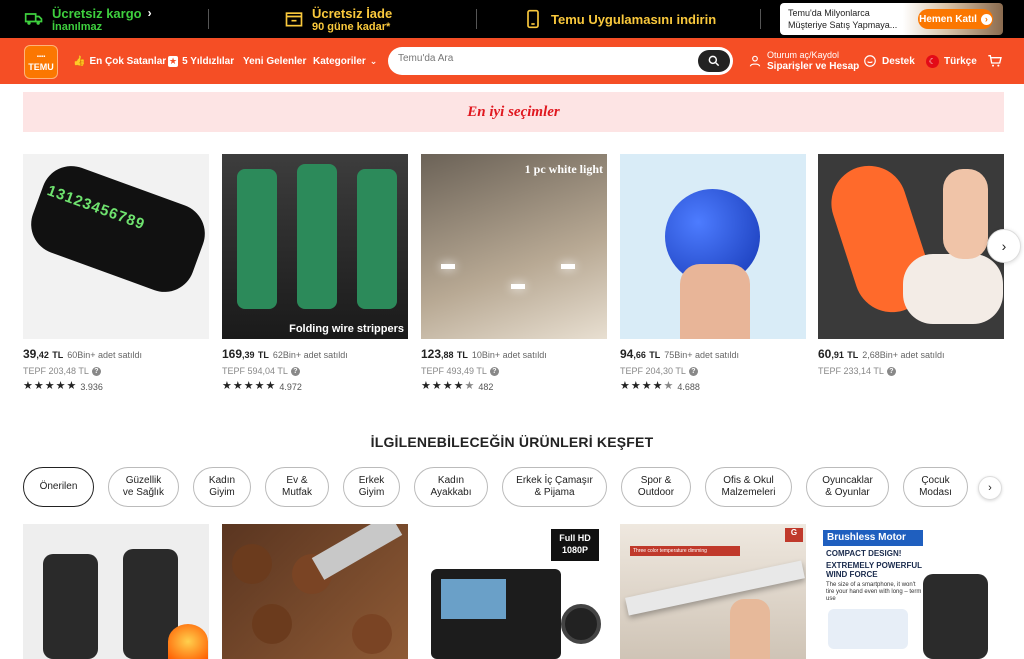 The height and width of the screenshot is (659, 1024). Describe the element at coordinates (803, 61) in the screenshot. I see `account-menu: Oturum aç/Kaydol Siparişler ve Hesap` at that location.